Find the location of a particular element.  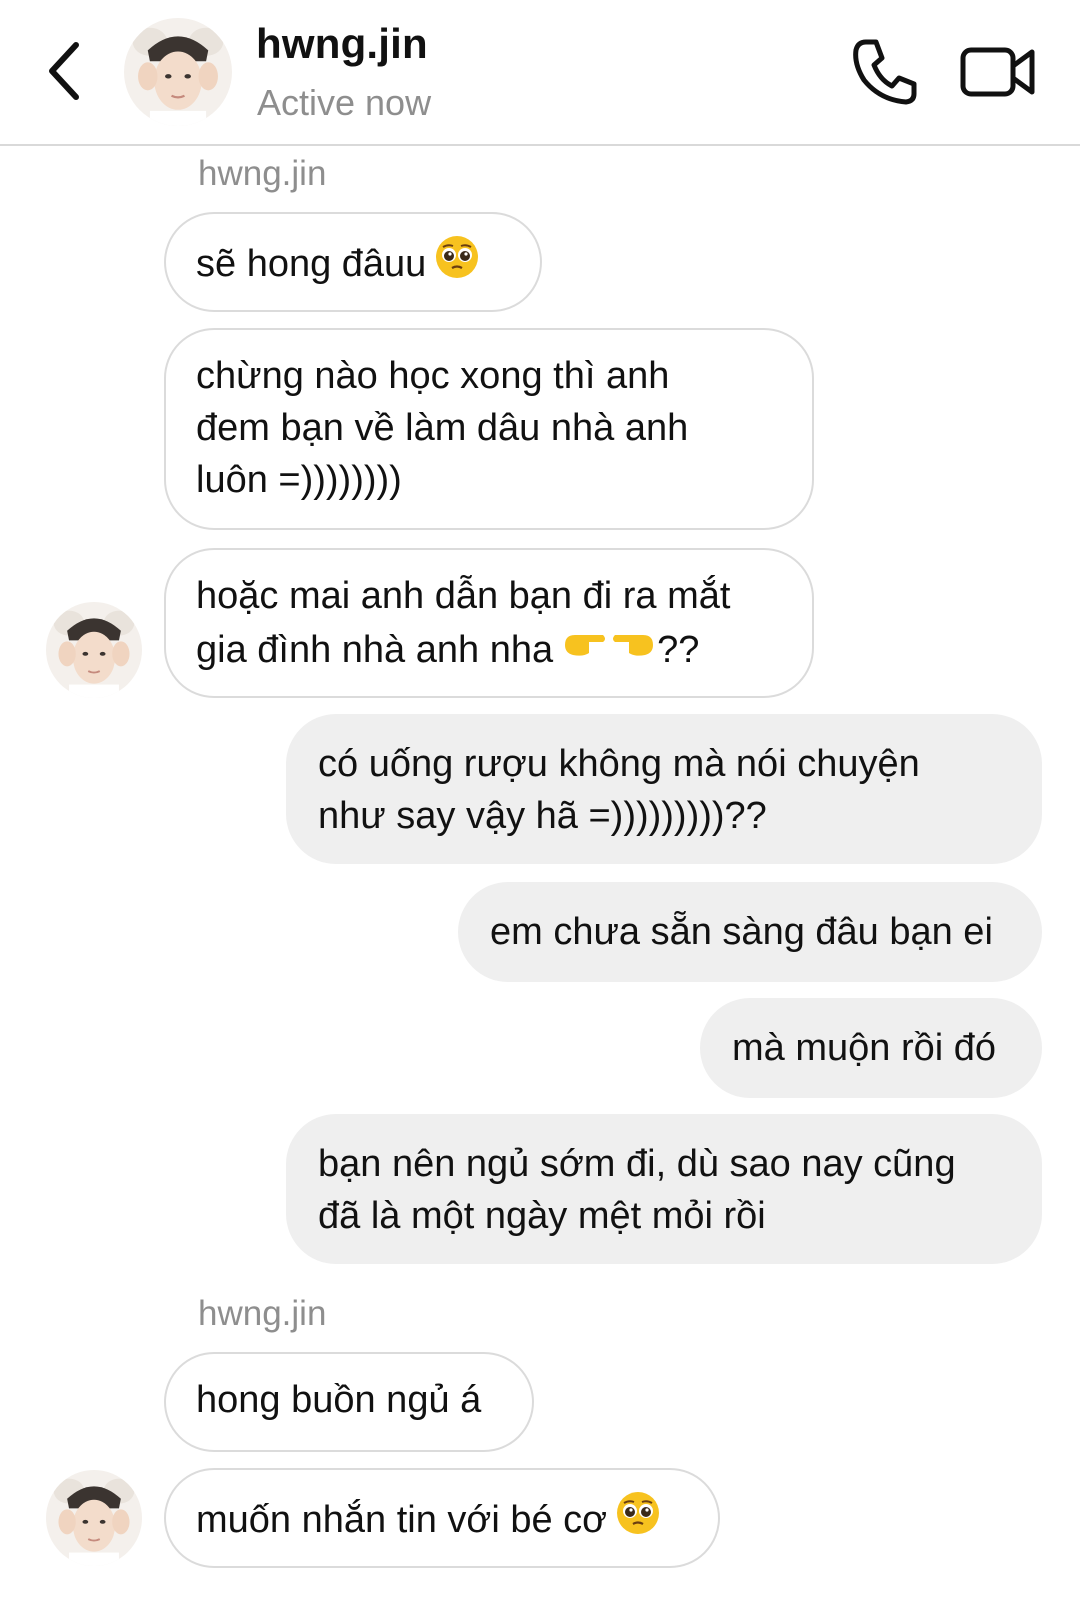

message-text: ?? is located at coordinates (678, 649).